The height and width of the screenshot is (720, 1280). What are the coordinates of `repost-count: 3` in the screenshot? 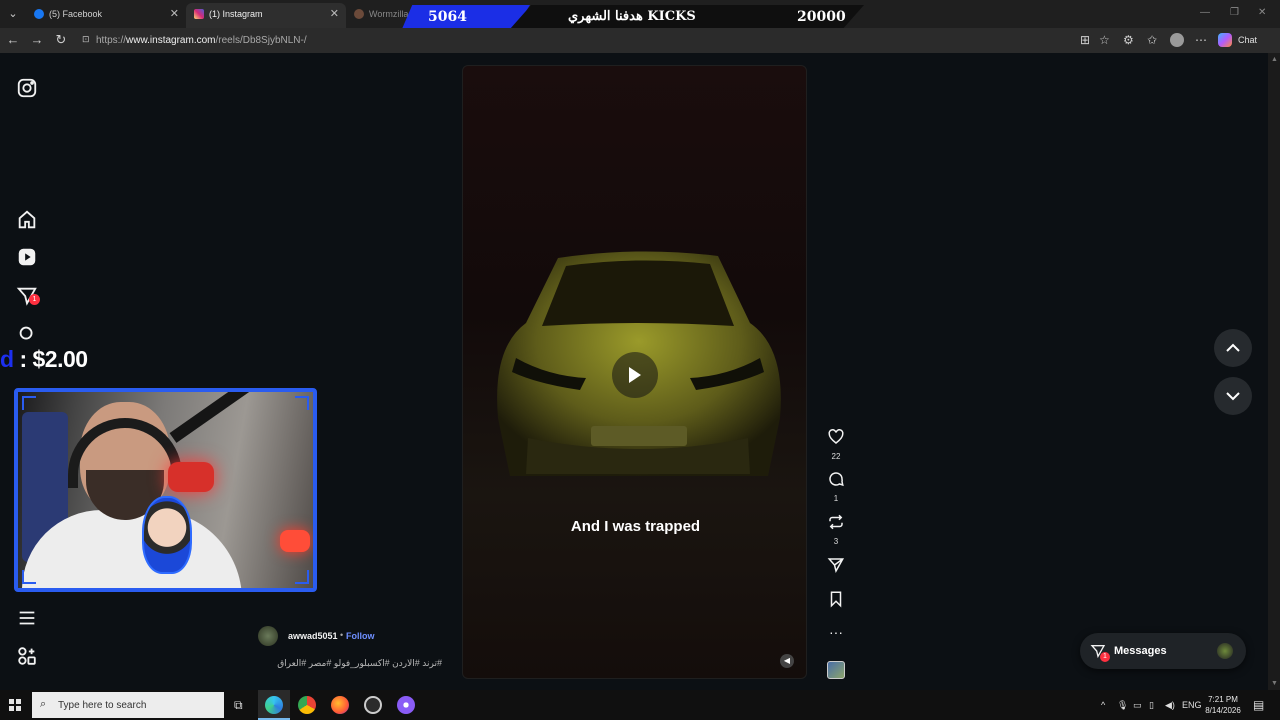 It's located at (836, 541).